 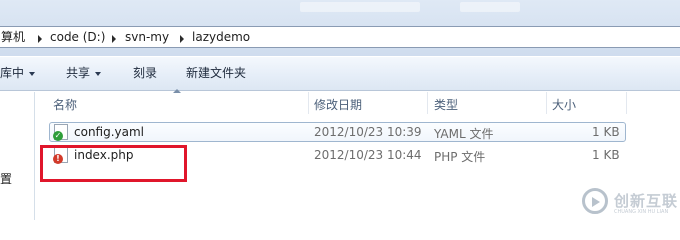 I want to click on burn-button: 刻录, so click(x=145, y=73).